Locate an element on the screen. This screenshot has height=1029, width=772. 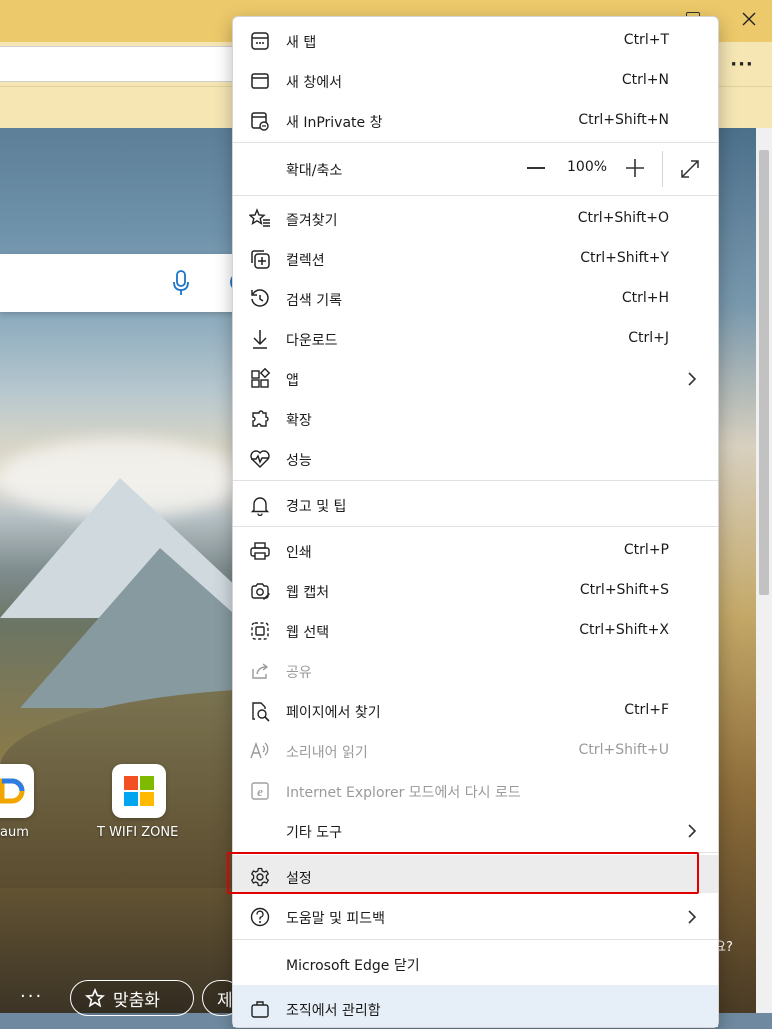
help-icon is located at coordinates (260, 917).